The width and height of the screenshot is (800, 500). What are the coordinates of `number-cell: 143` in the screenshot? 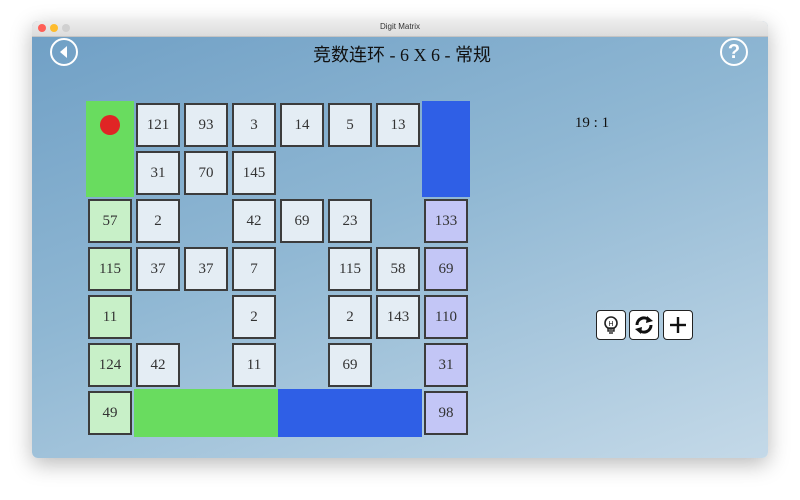 It's located at (398, 317).